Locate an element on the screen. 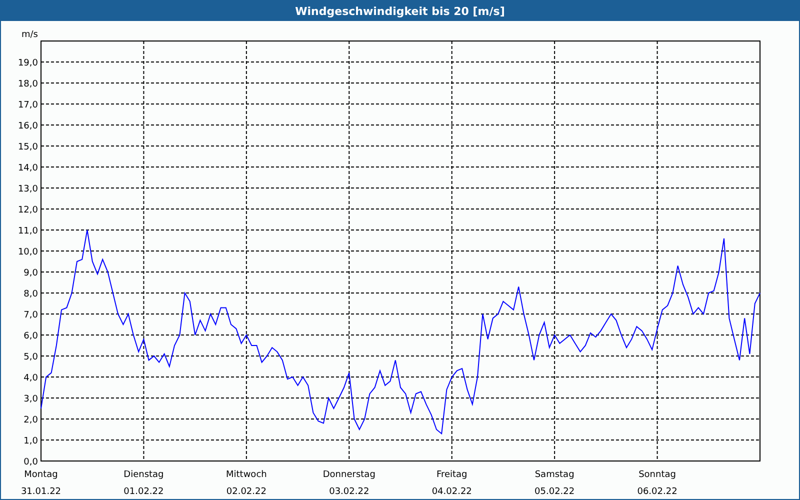  y-tick-label: 14,0 is located at coordinates (28, 169).